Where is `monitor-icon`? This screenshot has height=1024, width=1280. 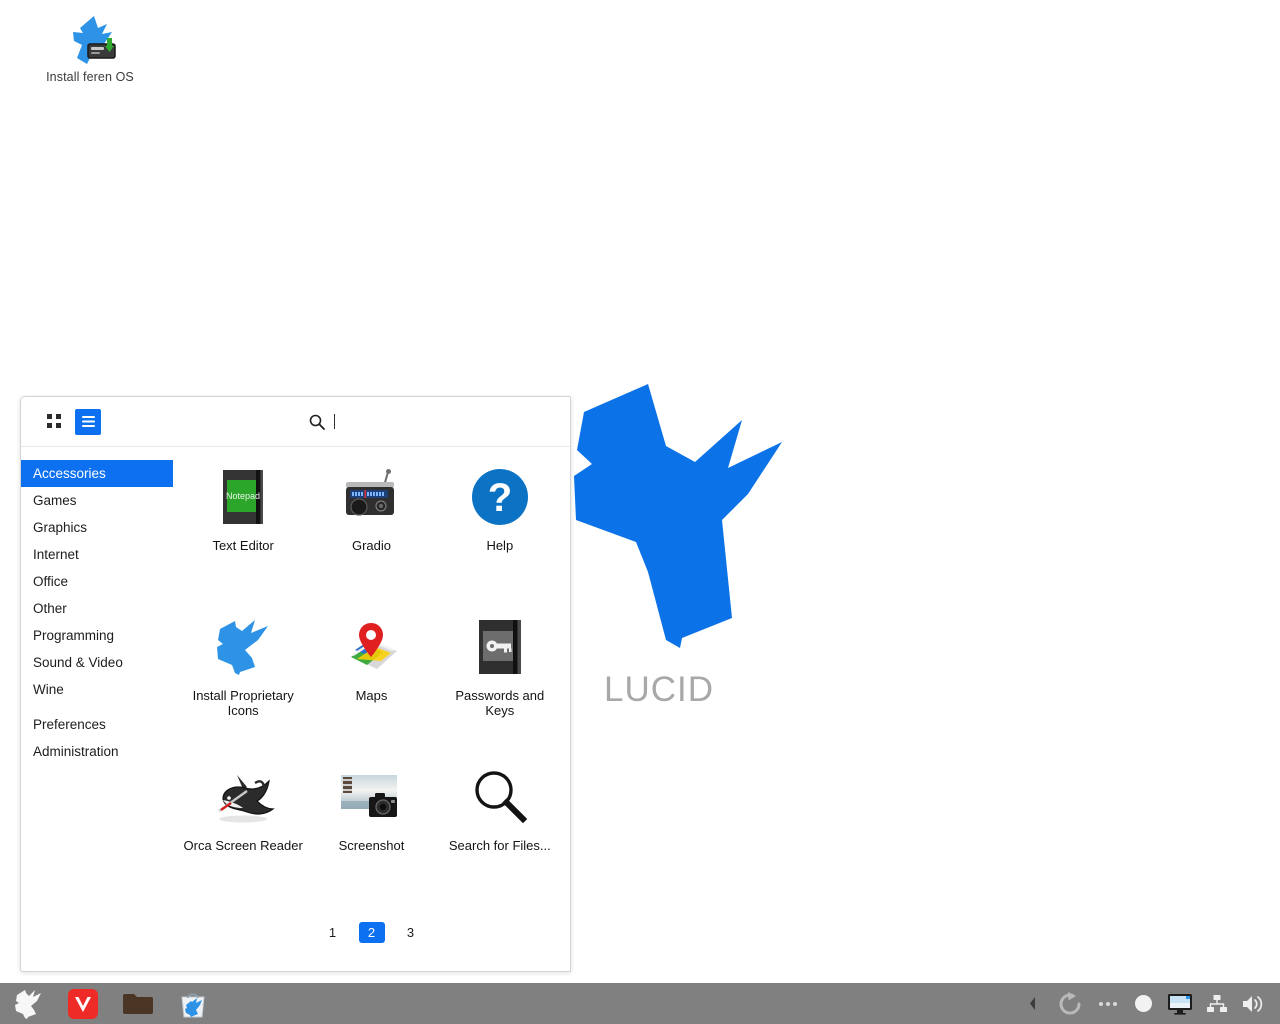 monitor-icon is located at coordinates (1180, 1004).